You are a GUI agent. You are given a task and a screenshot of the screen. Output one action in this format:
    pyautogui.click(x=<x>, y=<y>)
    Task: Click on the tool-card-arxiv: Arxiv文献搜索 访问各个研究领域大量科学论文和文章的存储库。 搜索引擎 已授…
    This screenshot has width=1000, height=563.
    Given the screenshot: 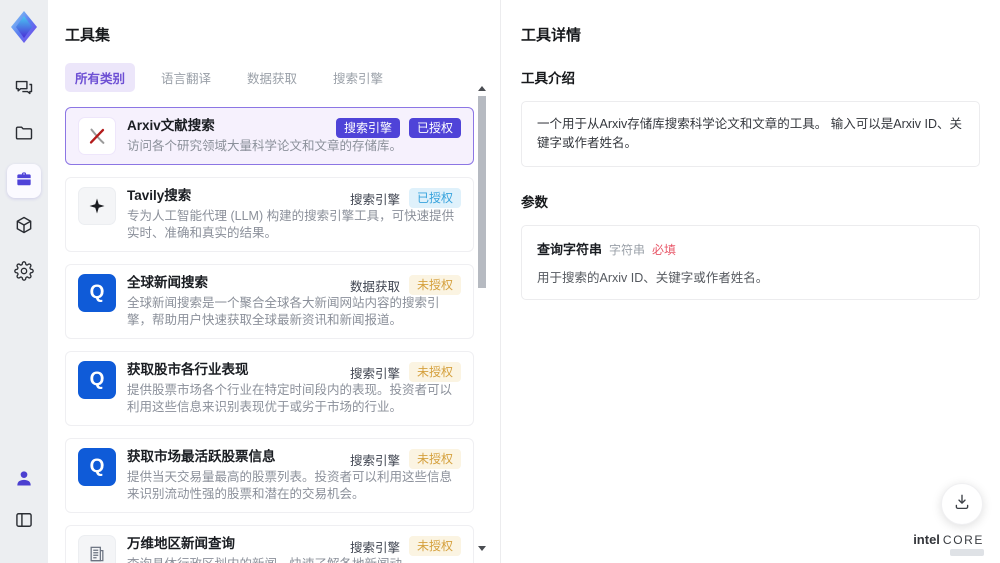 What is the action you would take?
    pyautogui.click(x=269, y=136)
    